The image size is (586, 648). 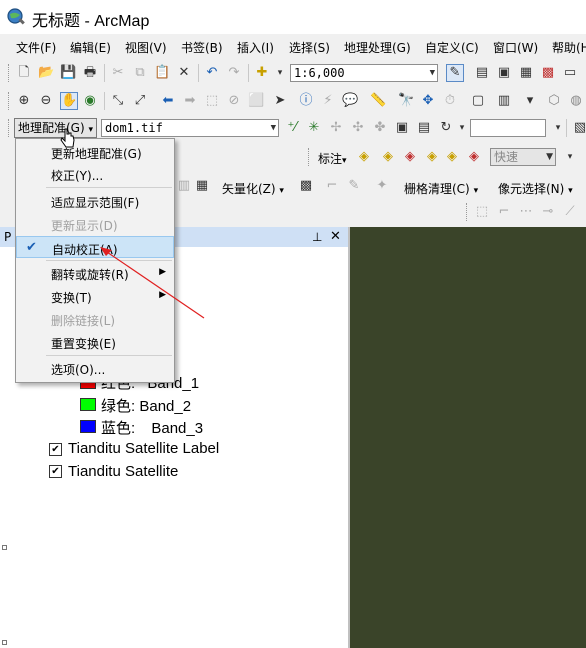 What do you see at coordinates (256, 101) in the screenshot?
I see `select-elements-icon: ⬜` at bounding box center [256, 101].